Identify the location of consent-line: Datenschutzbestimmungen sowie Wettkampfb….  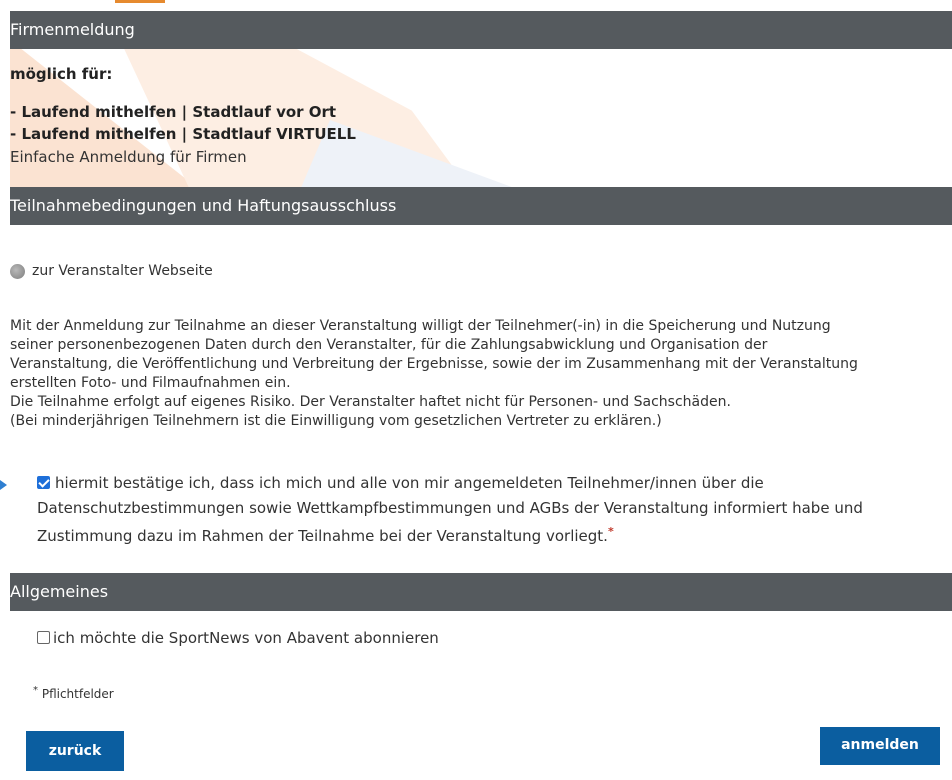
(450, 508).